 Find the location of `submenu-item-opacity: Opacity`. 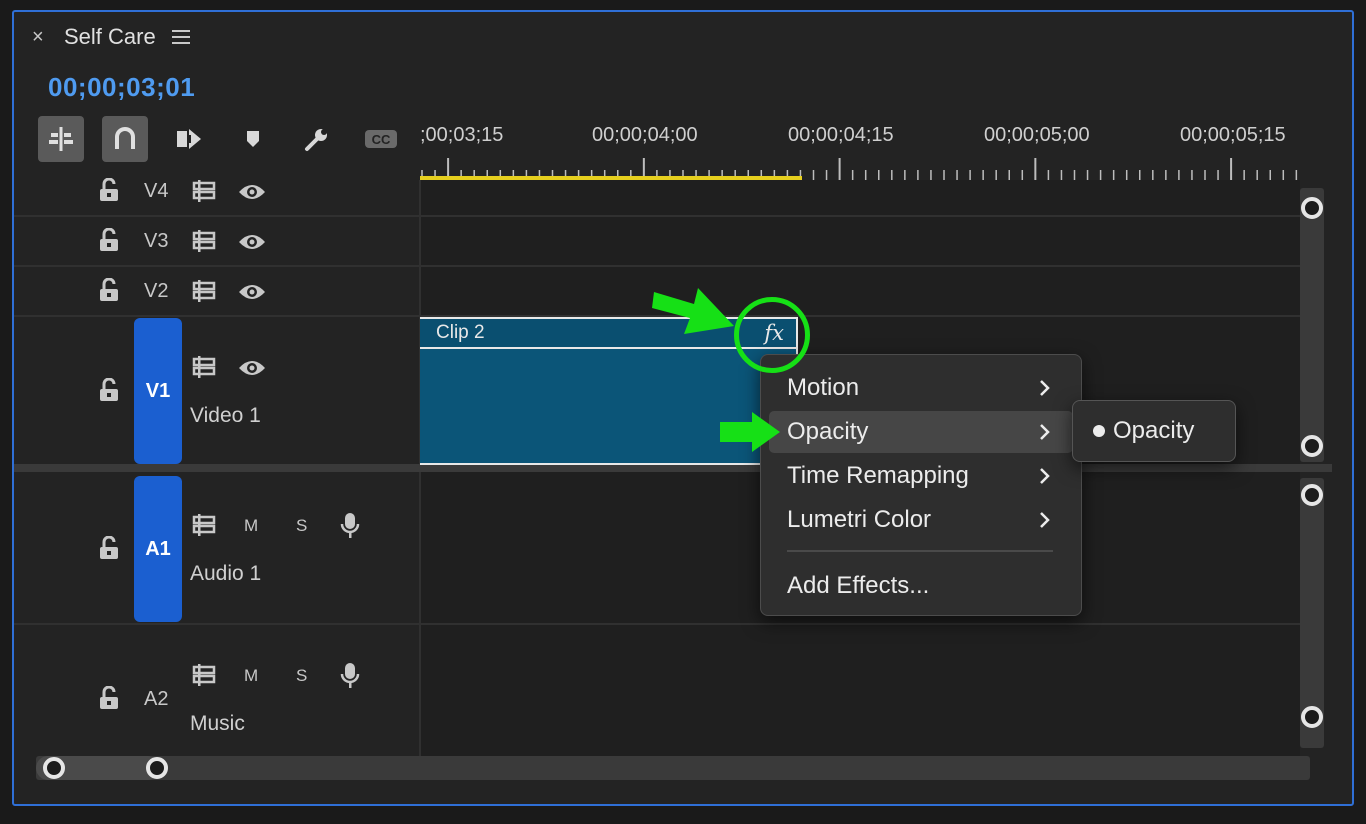

submenu-item-opacity: Opacity is located at coordinates (1153, 431).